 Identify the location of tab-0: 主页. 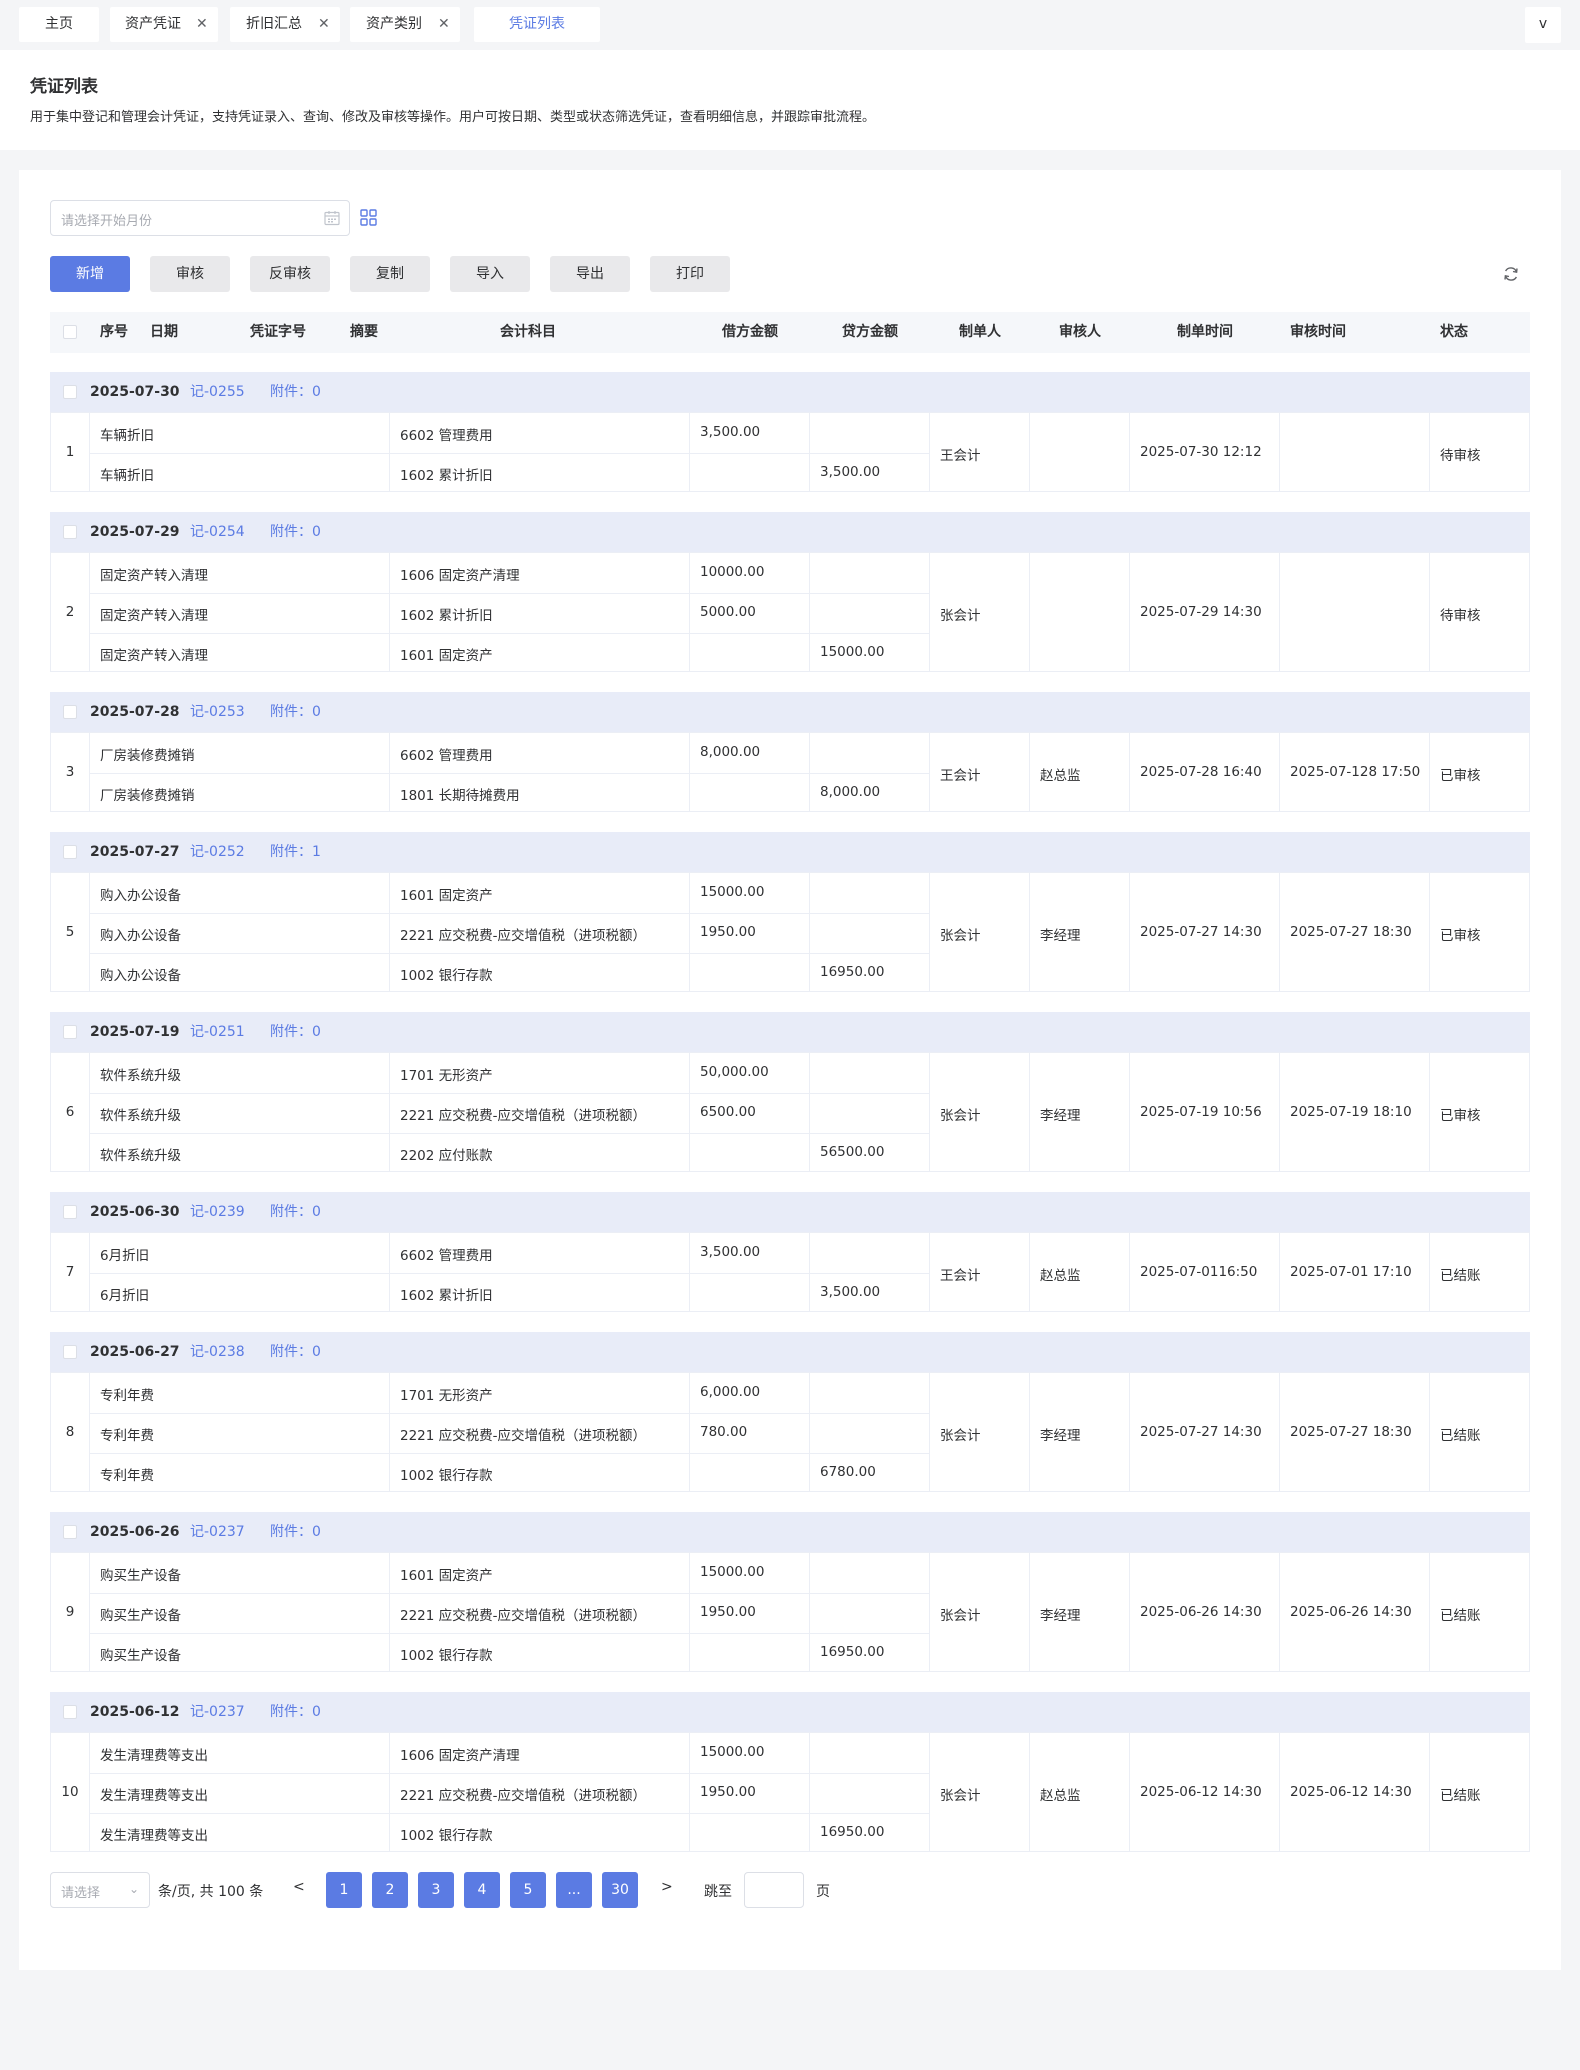
(59, 24).